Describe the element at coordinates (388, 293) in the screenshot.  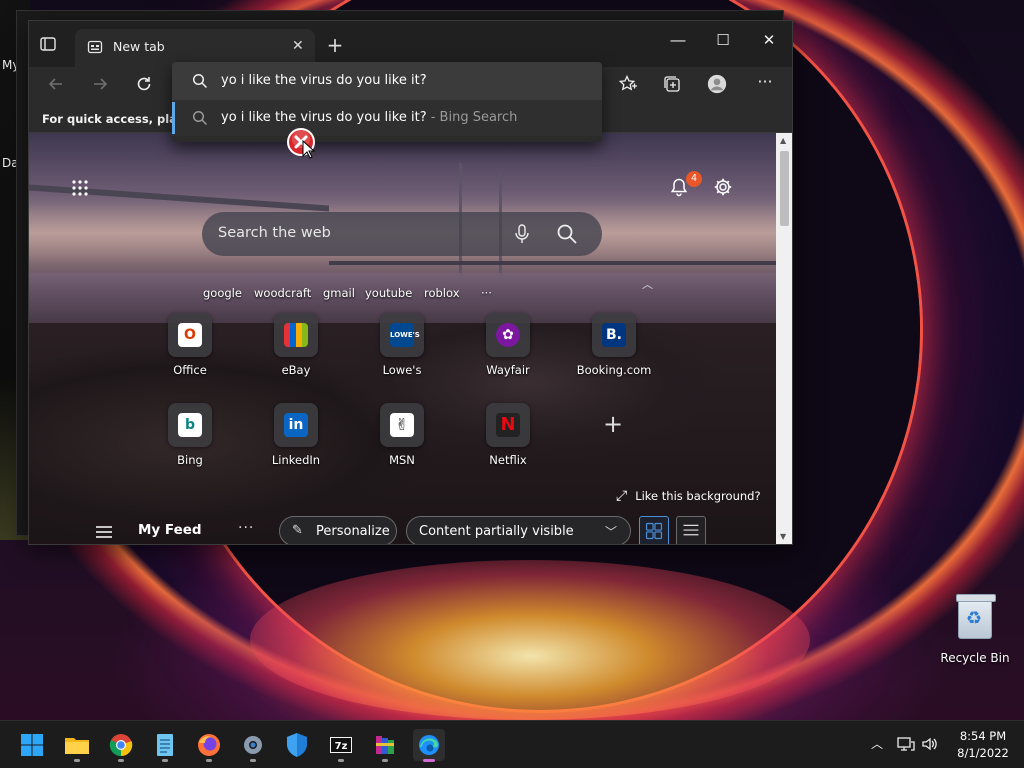
I see `quick-link-youtube: youtube` at that location.